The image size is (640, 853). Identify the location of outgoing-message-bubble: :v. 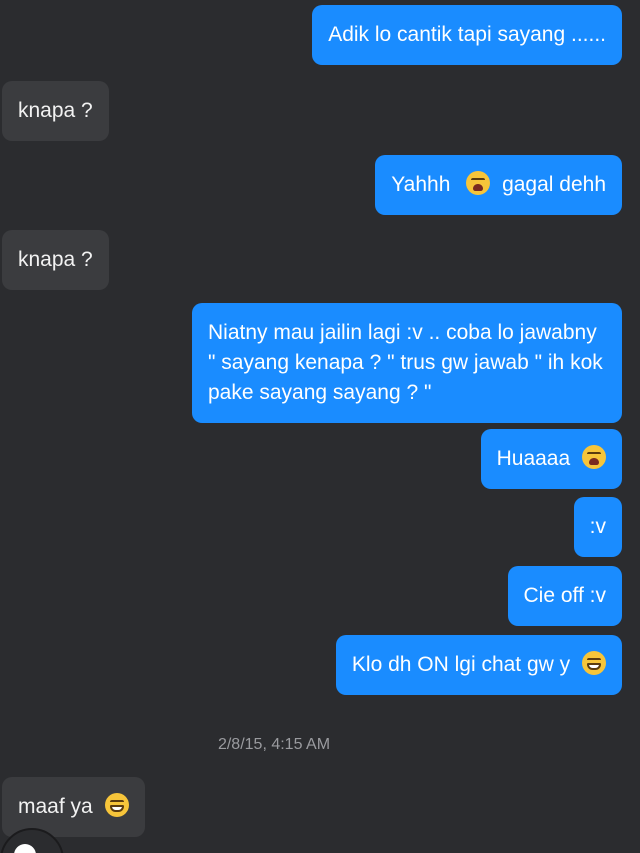
(597, 527).